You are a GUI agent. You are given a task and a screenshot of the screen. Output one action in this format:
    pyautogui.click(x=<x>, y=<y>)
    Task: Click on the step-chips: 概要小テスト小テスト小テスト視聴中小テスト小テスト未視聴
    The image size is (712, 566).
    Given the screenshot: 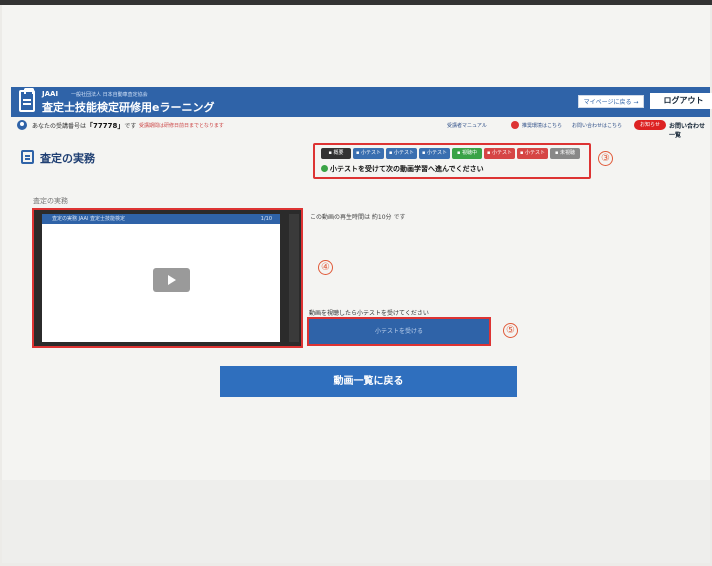 What is the action you would take?
    pyautogui.click(x=450, y=153)
    